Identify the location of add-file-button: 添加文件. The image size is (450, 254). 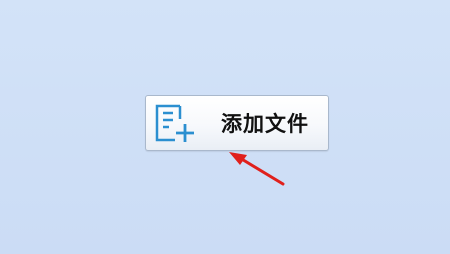
(237, 123).